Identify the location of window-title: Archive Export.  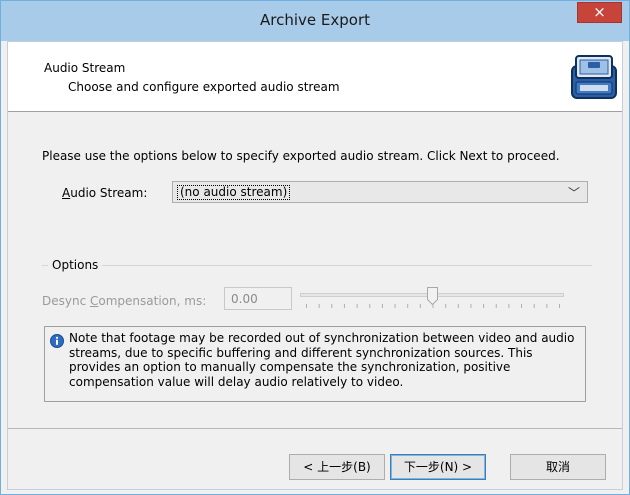
(315, 20).